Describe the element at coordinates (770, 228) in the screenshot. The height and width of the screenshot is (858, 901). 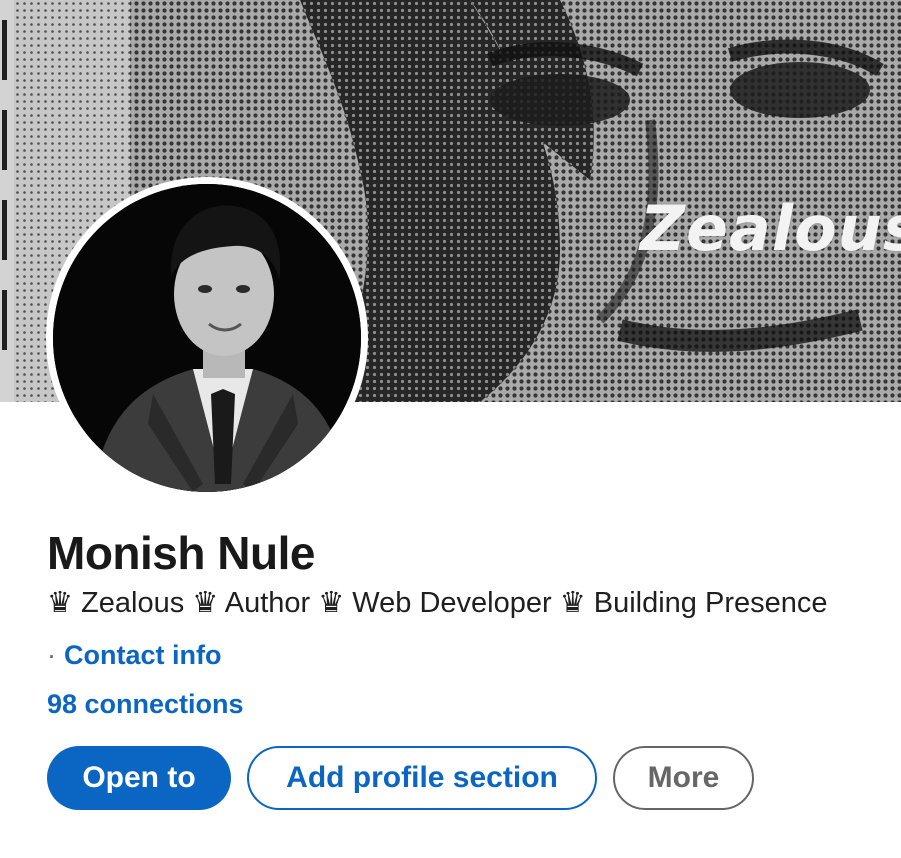
I see `banner-text: Zealous` at that location.